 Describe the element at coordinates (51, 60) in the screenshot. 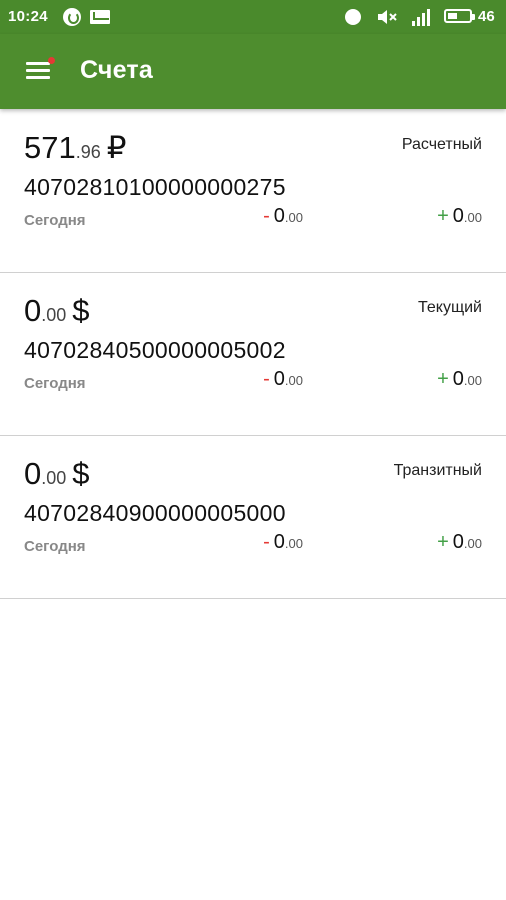

I see `notification-dot` at that location.